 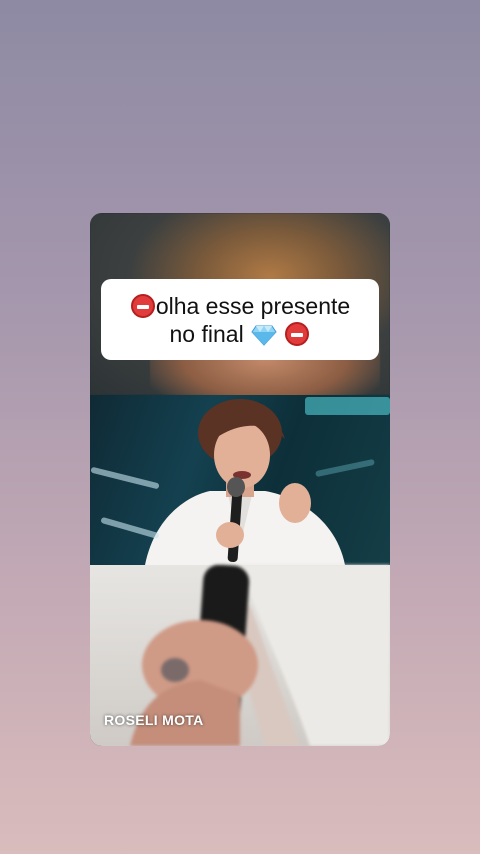 I want to click on video-caption: olha esse presente no final, so click(x=240, y=319).